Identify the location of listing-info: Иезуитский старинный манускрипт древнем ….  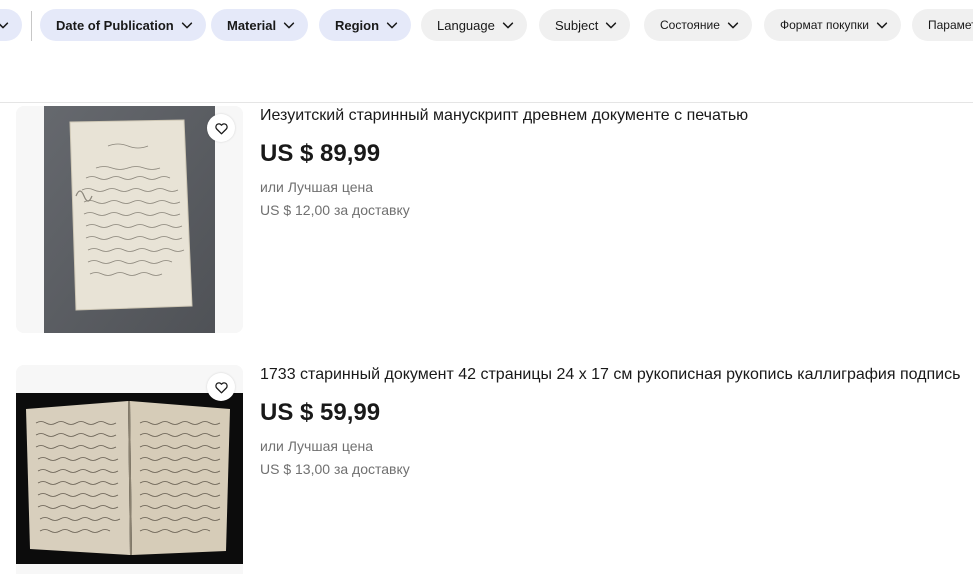
(504, 162).